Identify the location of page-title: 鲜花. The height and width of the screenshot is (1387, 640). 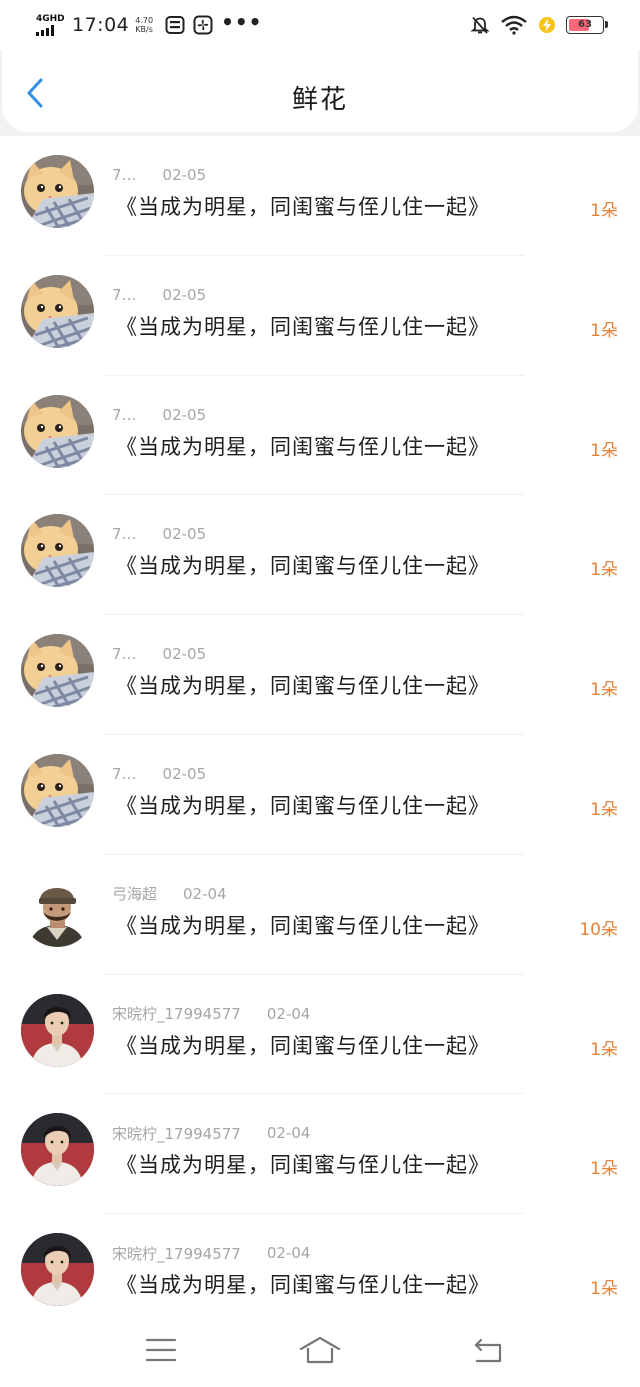
(319, 100).